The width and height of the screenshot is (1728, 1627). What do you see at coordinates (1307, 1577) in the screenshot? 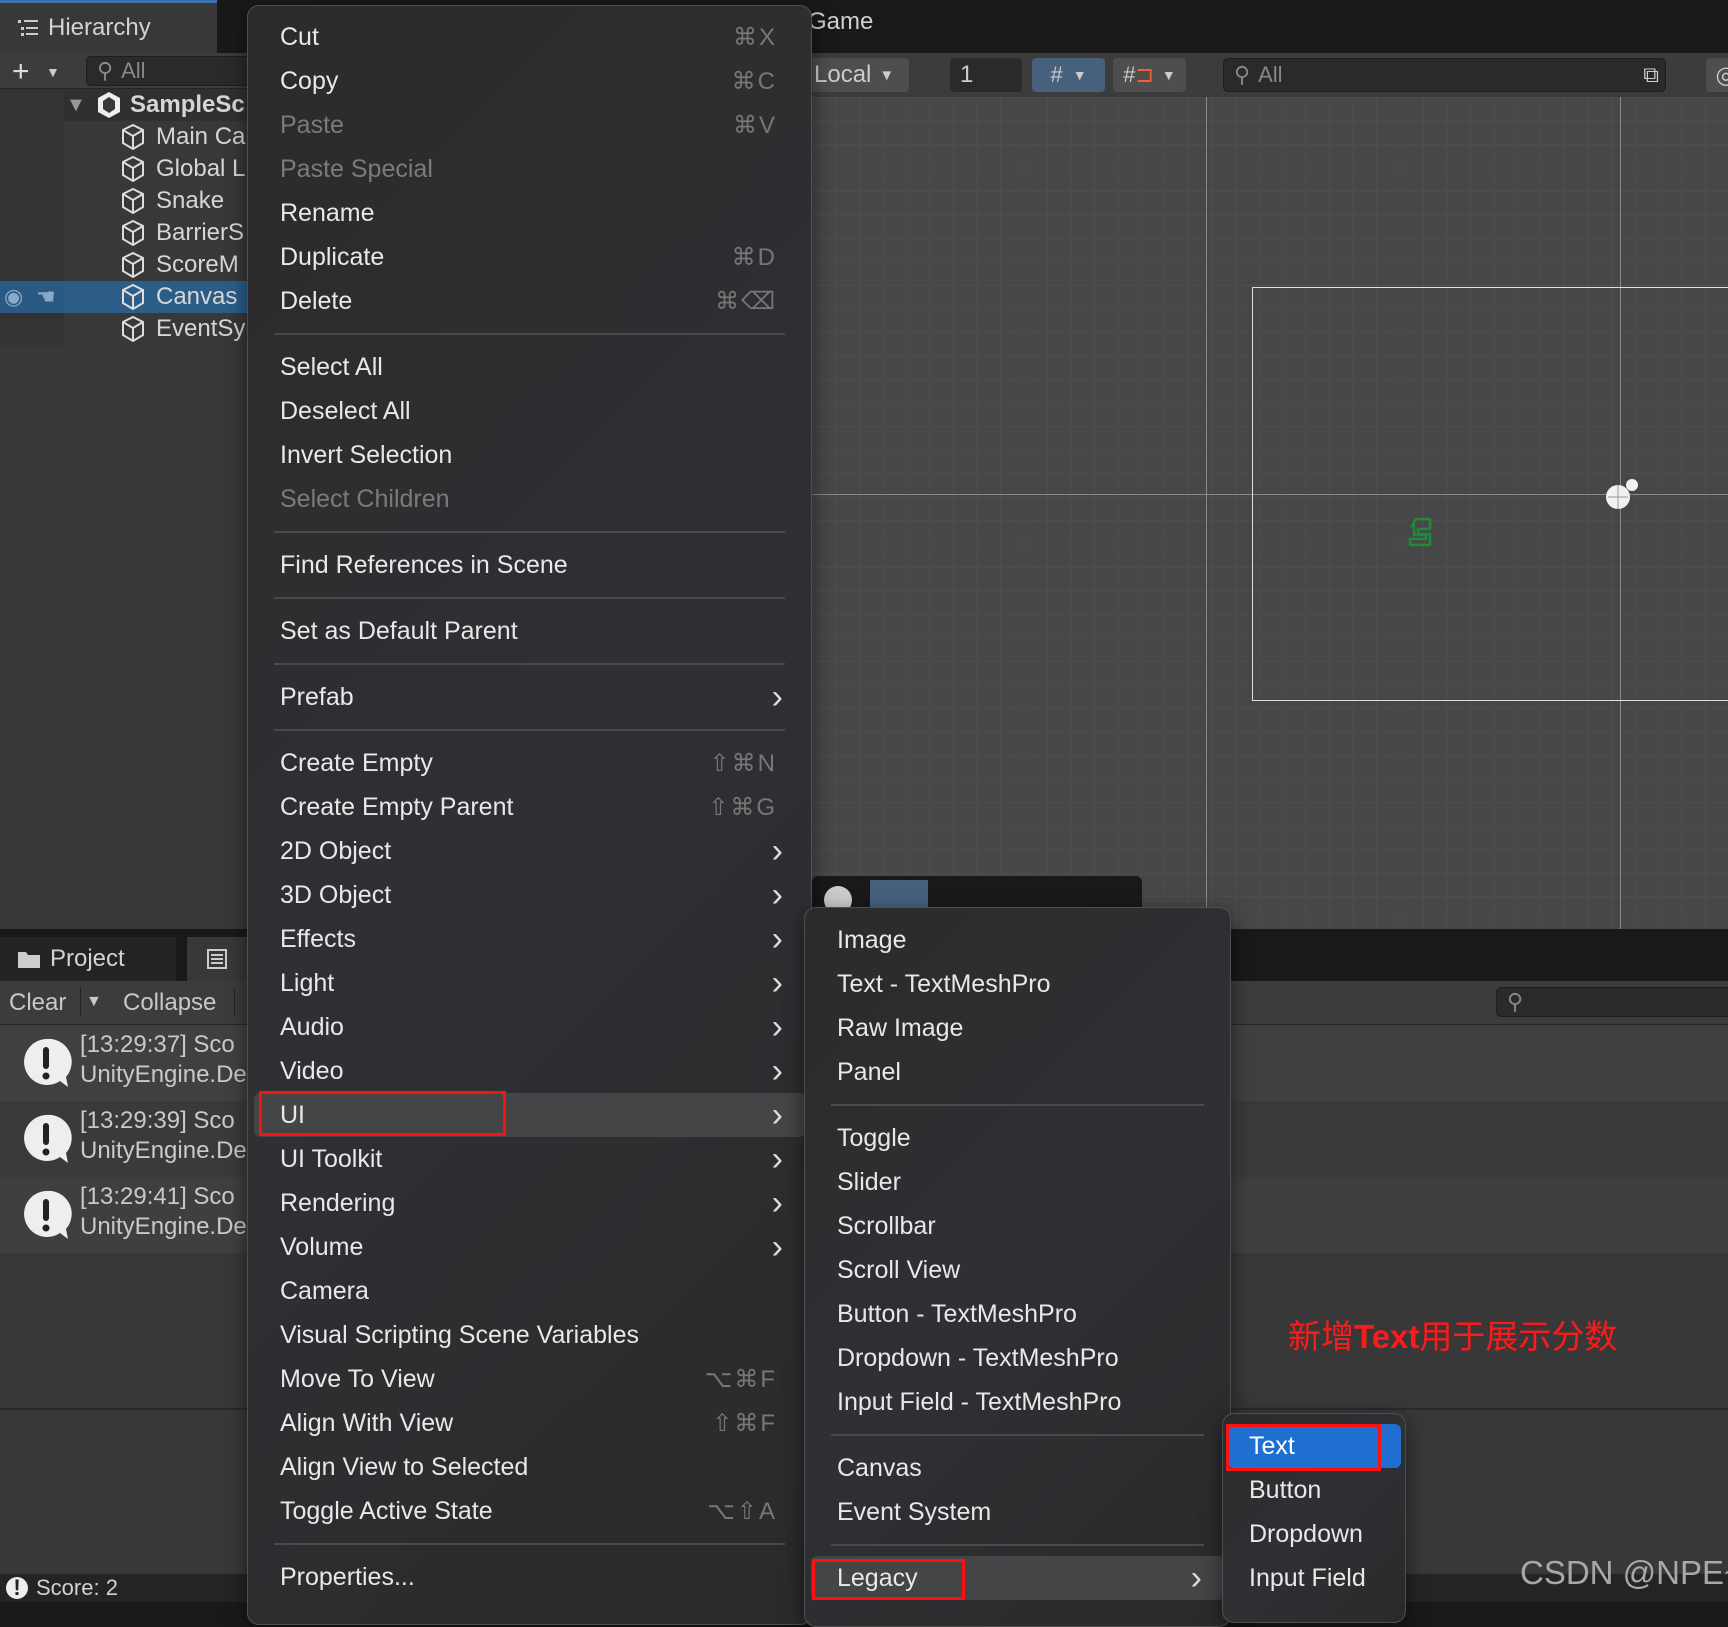
I see `menu-item-label: Input Field` at bounding box center [1307, 1577].